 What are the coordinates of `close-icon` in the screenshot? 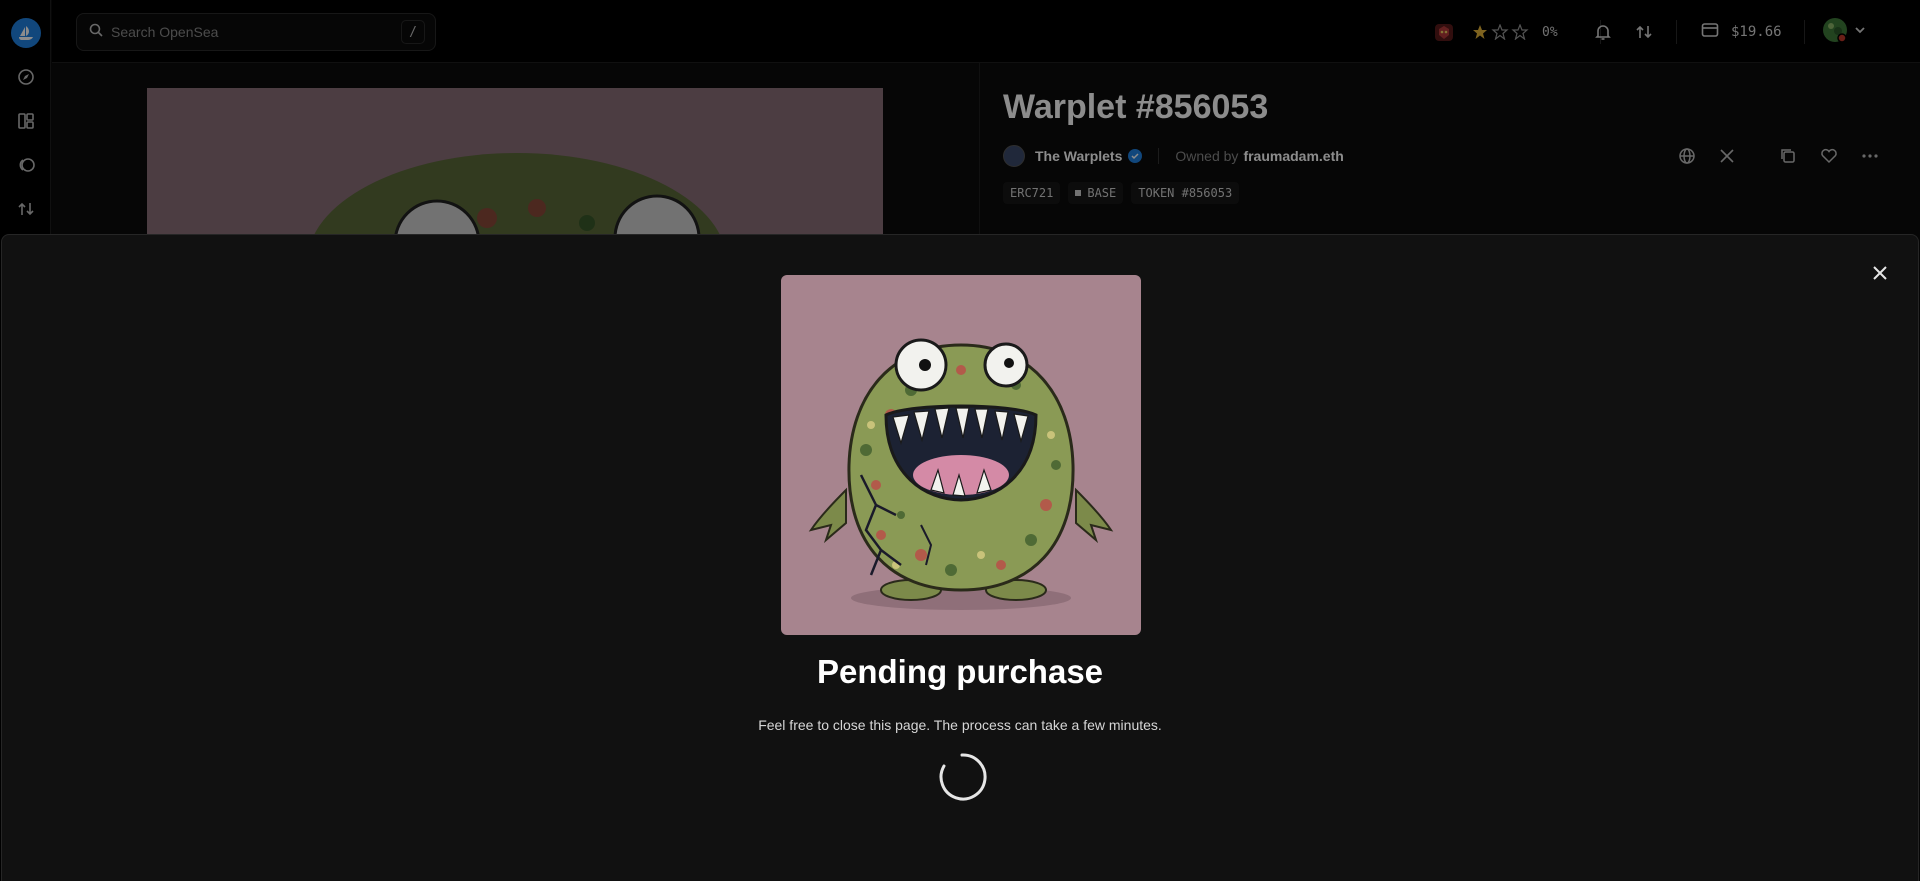 It's located at (1880, 273).